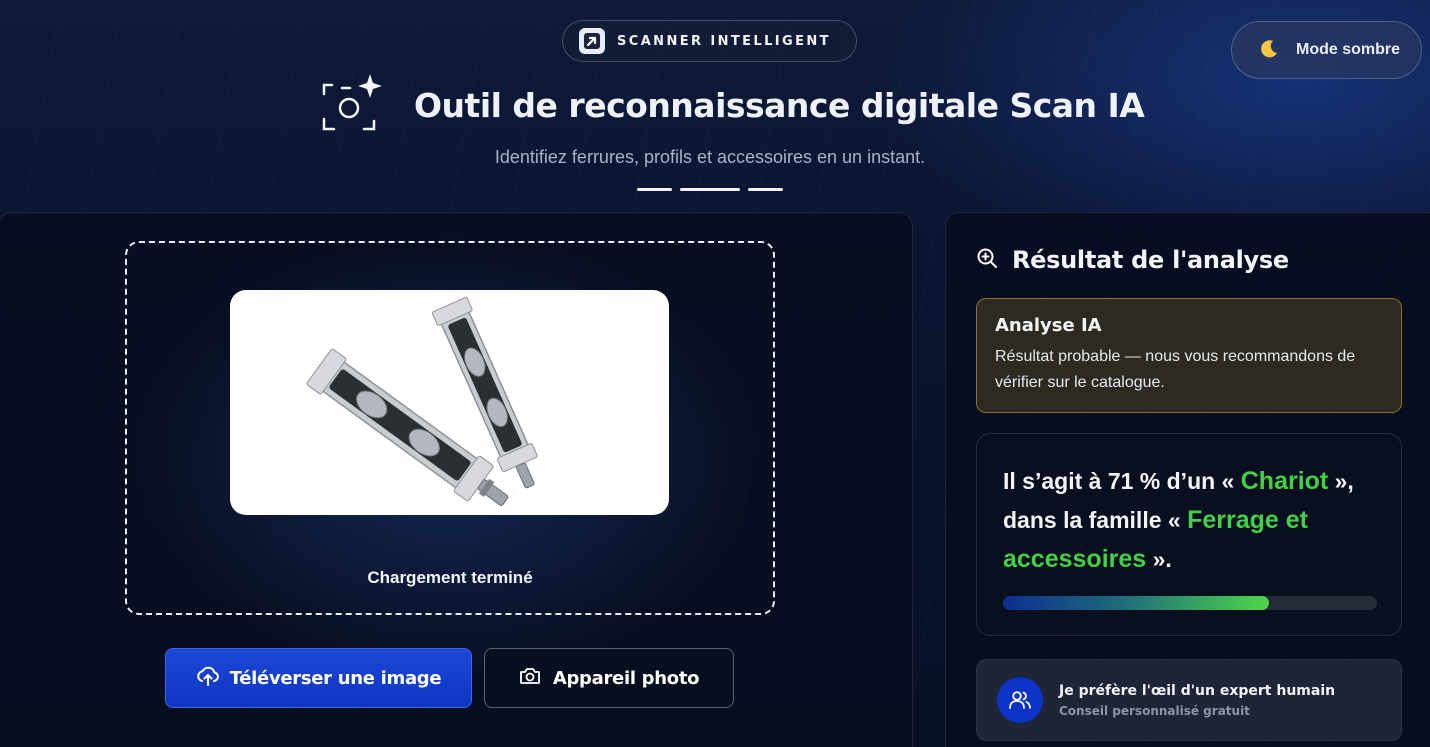 The image size is (1430, 747). I want to click on scanner-badge: SCANNER INTELLIGENT, so click(709, 41).